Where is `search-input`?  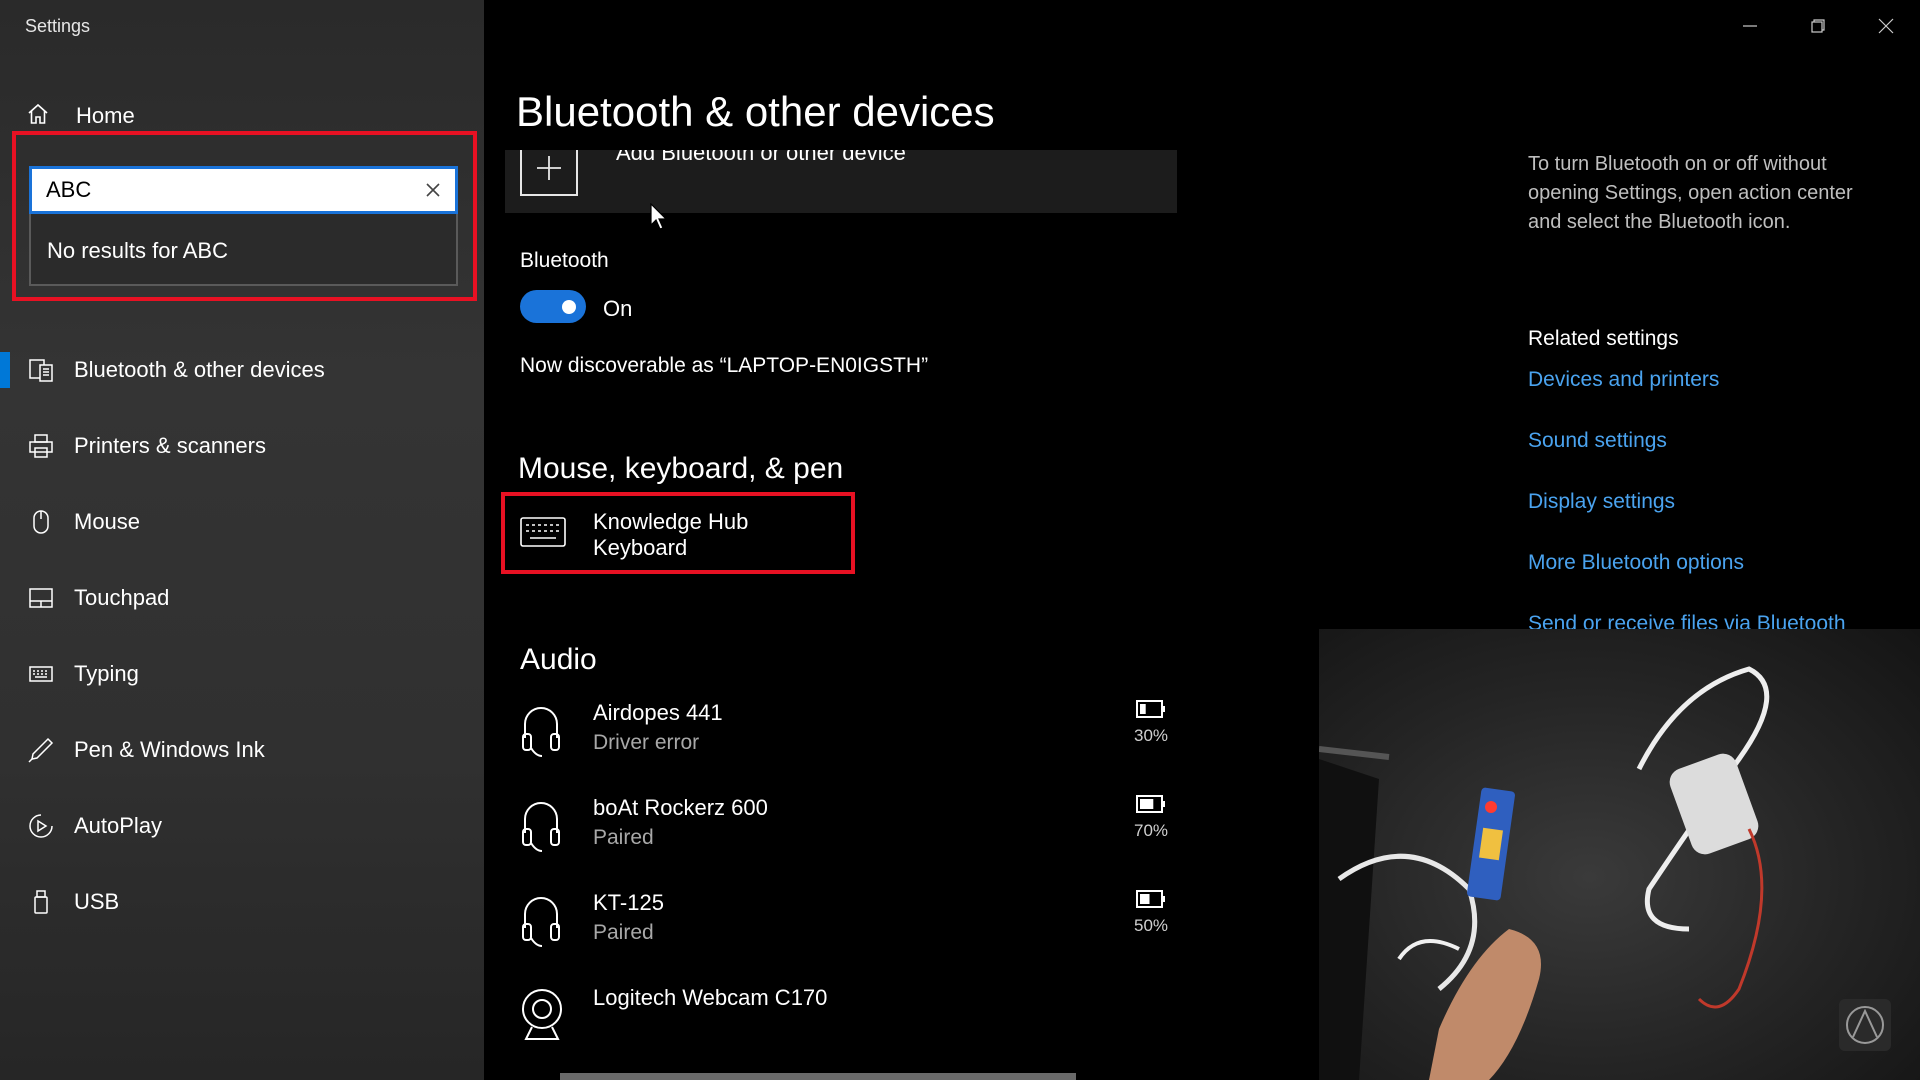
search-input is located at coordinates (226, 190).